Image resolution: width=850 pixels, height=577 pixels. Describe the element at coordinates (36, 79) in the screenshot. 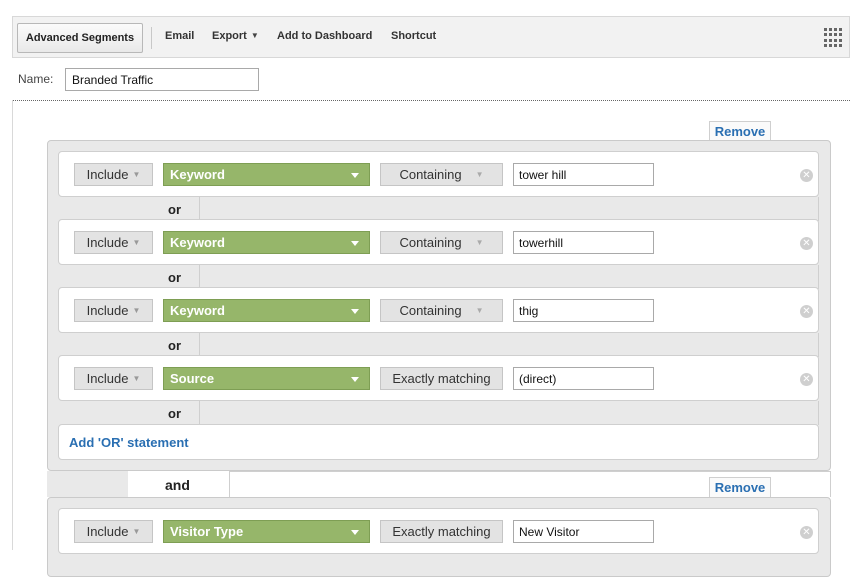

I see `segment-name-label: Name:` at that location.